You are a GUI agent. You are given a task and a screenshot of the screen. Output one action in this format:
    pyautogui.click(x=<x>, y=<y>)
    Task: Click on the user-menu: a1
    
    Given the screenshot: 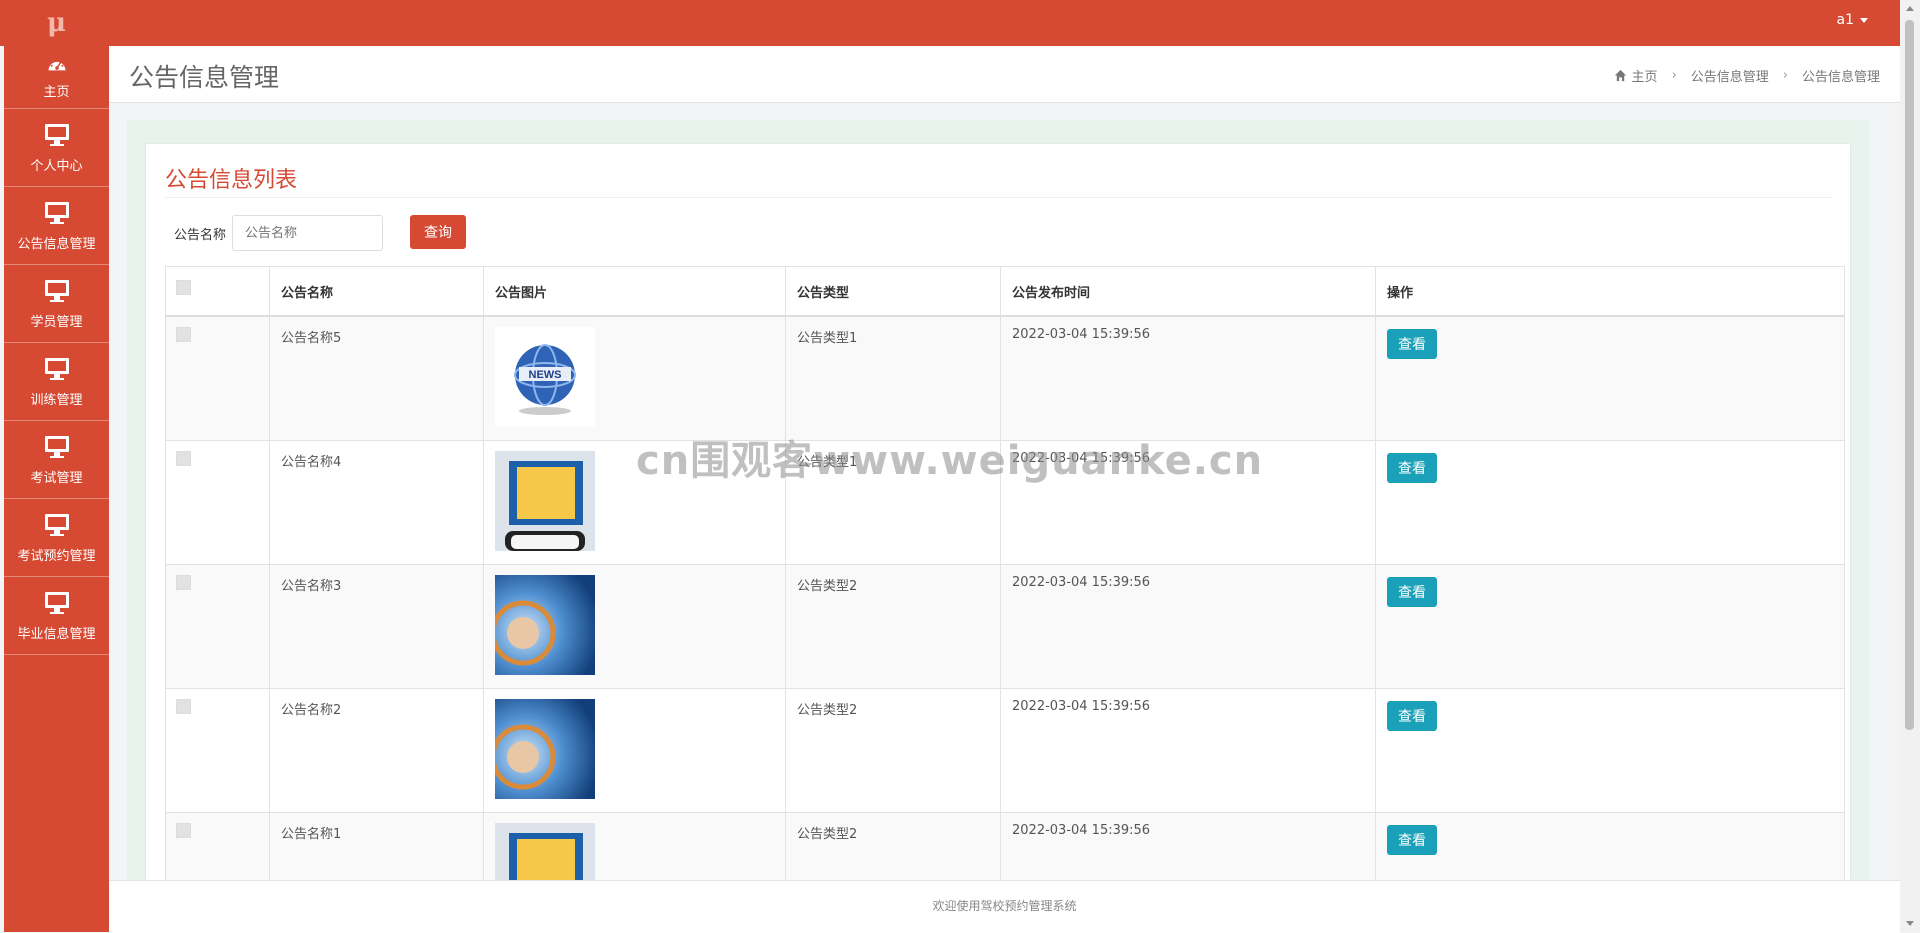 What is the action you would take?
    pyautogui.click(x=1852, y=20)
    